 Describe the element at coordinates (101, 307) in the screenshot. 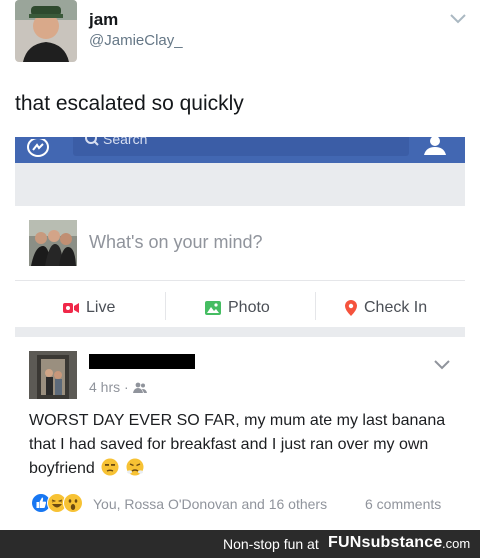

I see `live-label: Live` at that location.